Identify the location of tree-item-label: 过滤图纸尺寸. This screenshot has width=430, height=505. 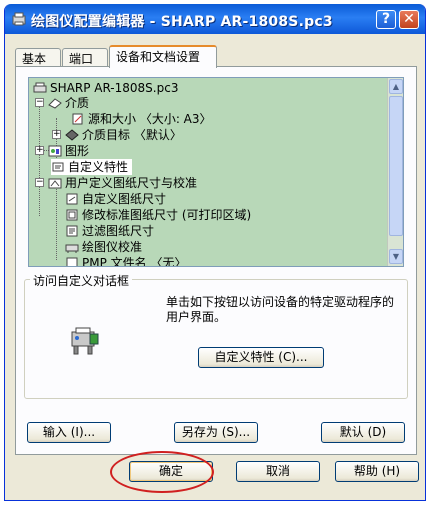
(118, 231).